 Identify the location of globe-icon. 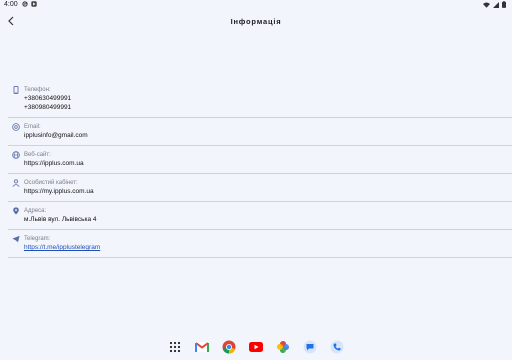
(16, 155).